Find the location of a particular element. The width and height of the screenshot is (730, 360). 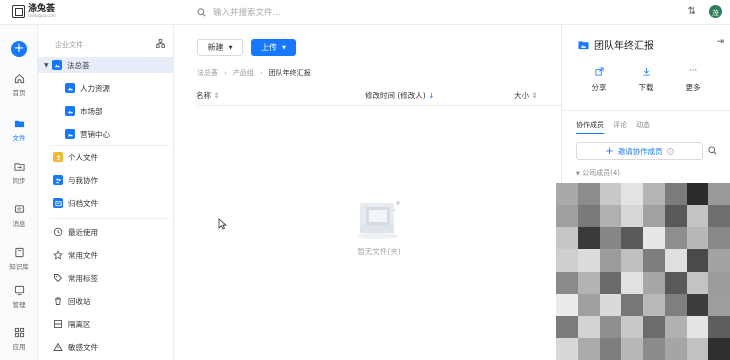

share-button: 分享 is located at coordinates (599, 80).